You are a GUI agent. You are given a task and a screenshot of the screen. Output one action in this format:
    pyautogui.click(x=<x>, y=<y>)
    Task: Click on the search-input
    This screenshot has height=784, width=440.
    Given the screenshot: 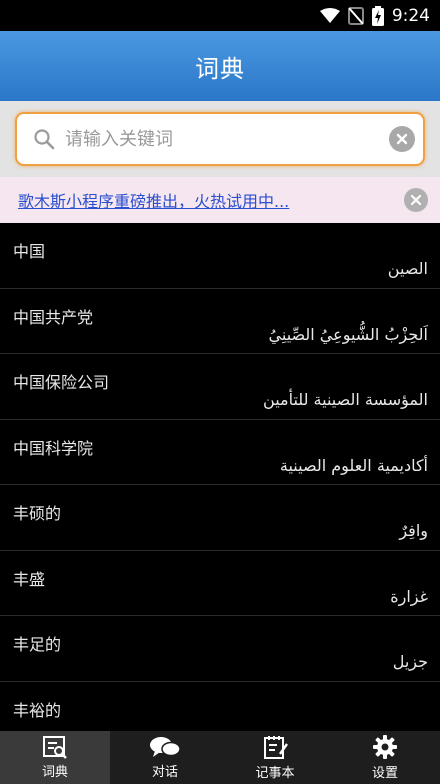 What is the action you would take?
    pyautogui.click(x=227, y=139)
    